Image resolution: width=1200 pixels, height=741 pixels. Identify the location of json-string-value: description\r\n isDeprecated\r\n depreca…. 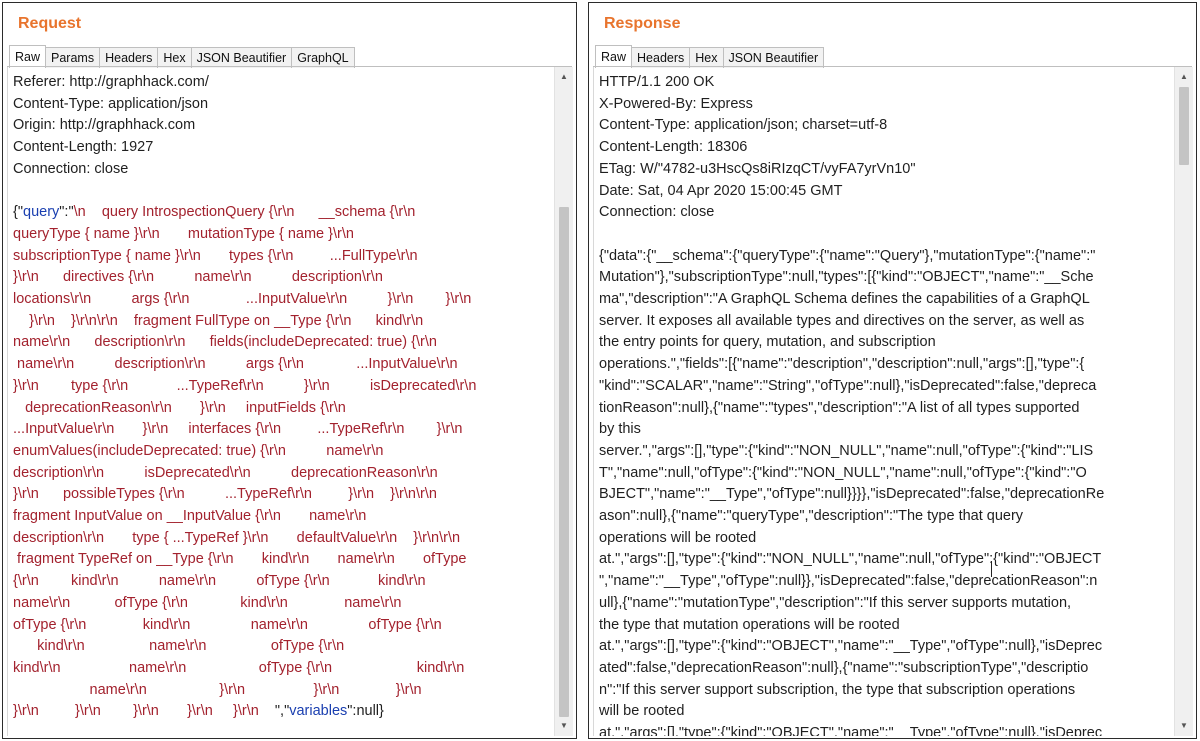
(225, 472).